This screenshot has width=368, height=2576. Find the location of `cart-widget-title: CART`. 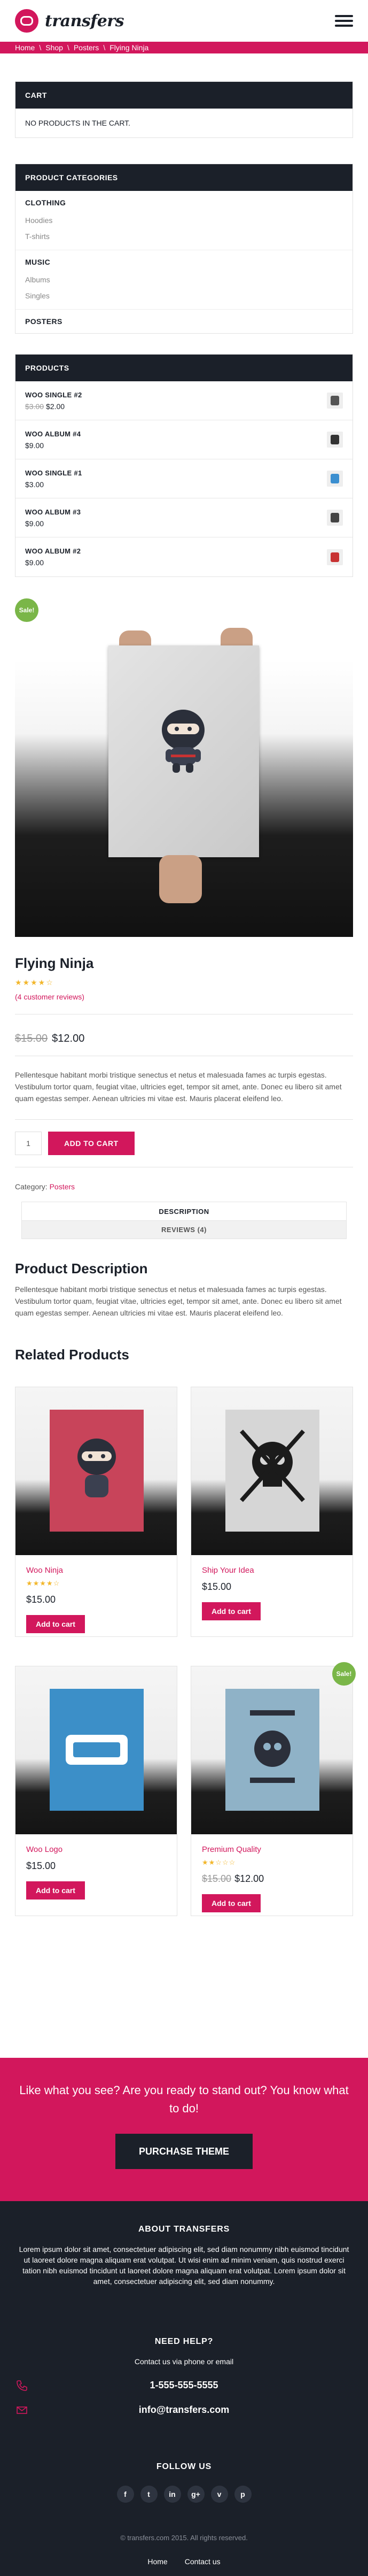

cart-widget-title: CART is located at coordinates (184, 95).